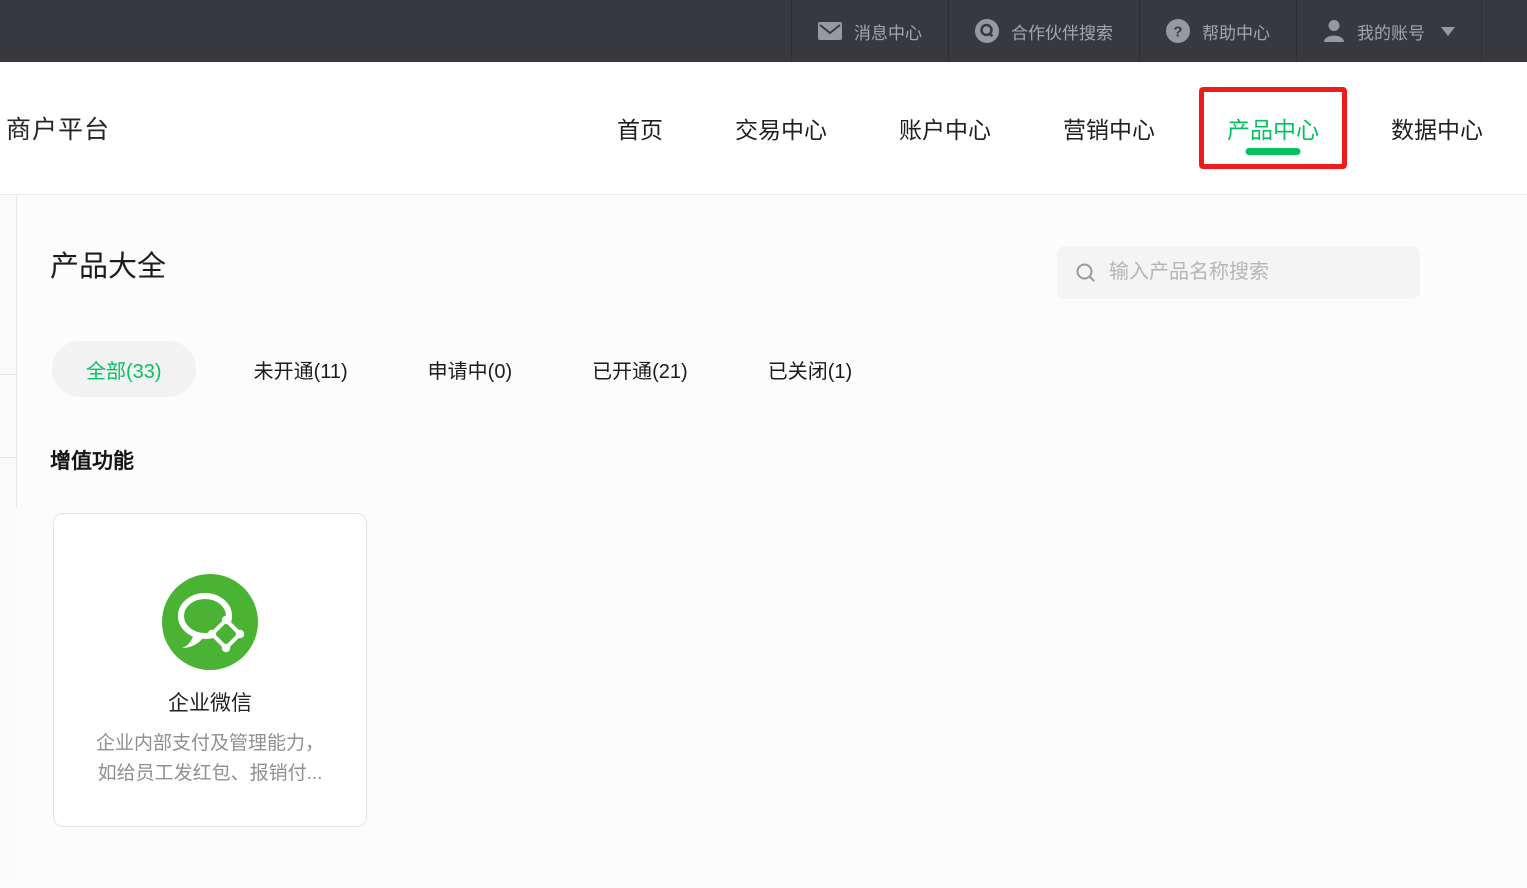 The height and width of the screenshot is (888, 1527). I want to click on section-title-value-added: 增值功能, so click(92, 461).